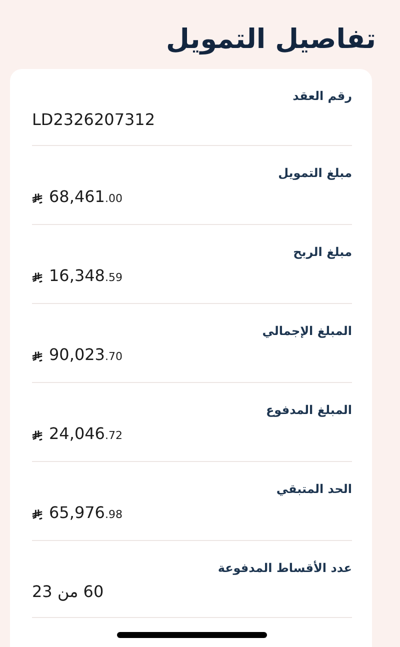  Describe the element at coordinates (309, 410) in the screenshot. I see `field-label: المبلغ المدفوع` at that location.